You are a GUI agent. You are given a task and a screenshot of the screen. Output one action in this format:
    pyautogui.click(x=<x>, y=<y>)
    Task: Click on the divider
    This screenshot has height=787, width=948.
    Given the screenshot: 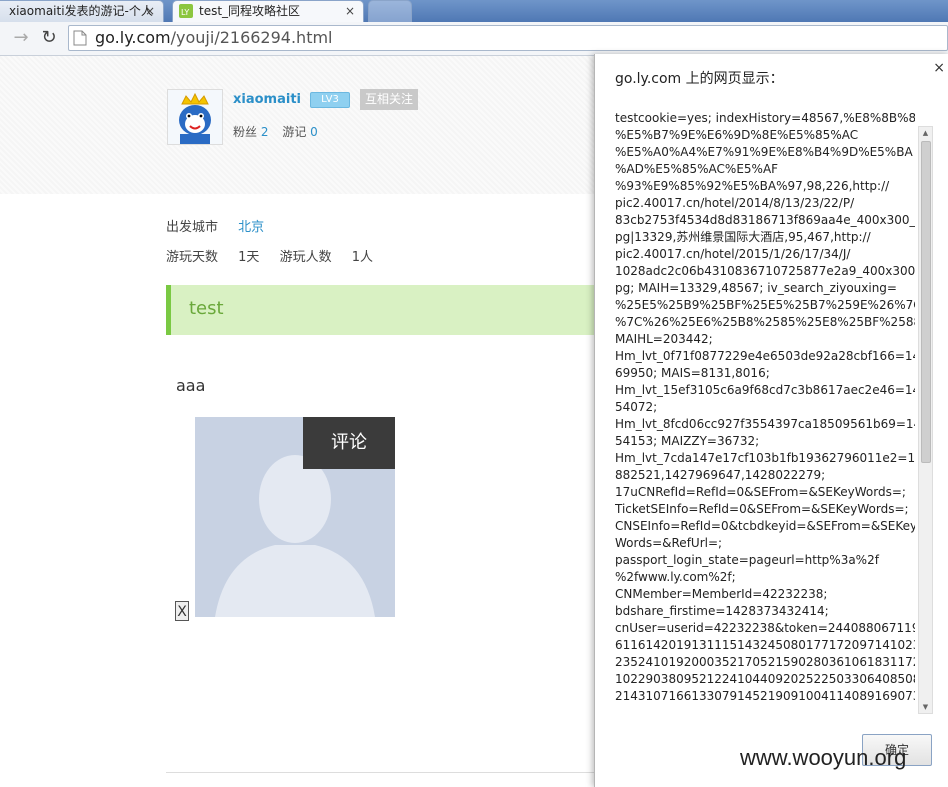 What is the action you would take?
    pyautogui.click(x=381, y=772)
    